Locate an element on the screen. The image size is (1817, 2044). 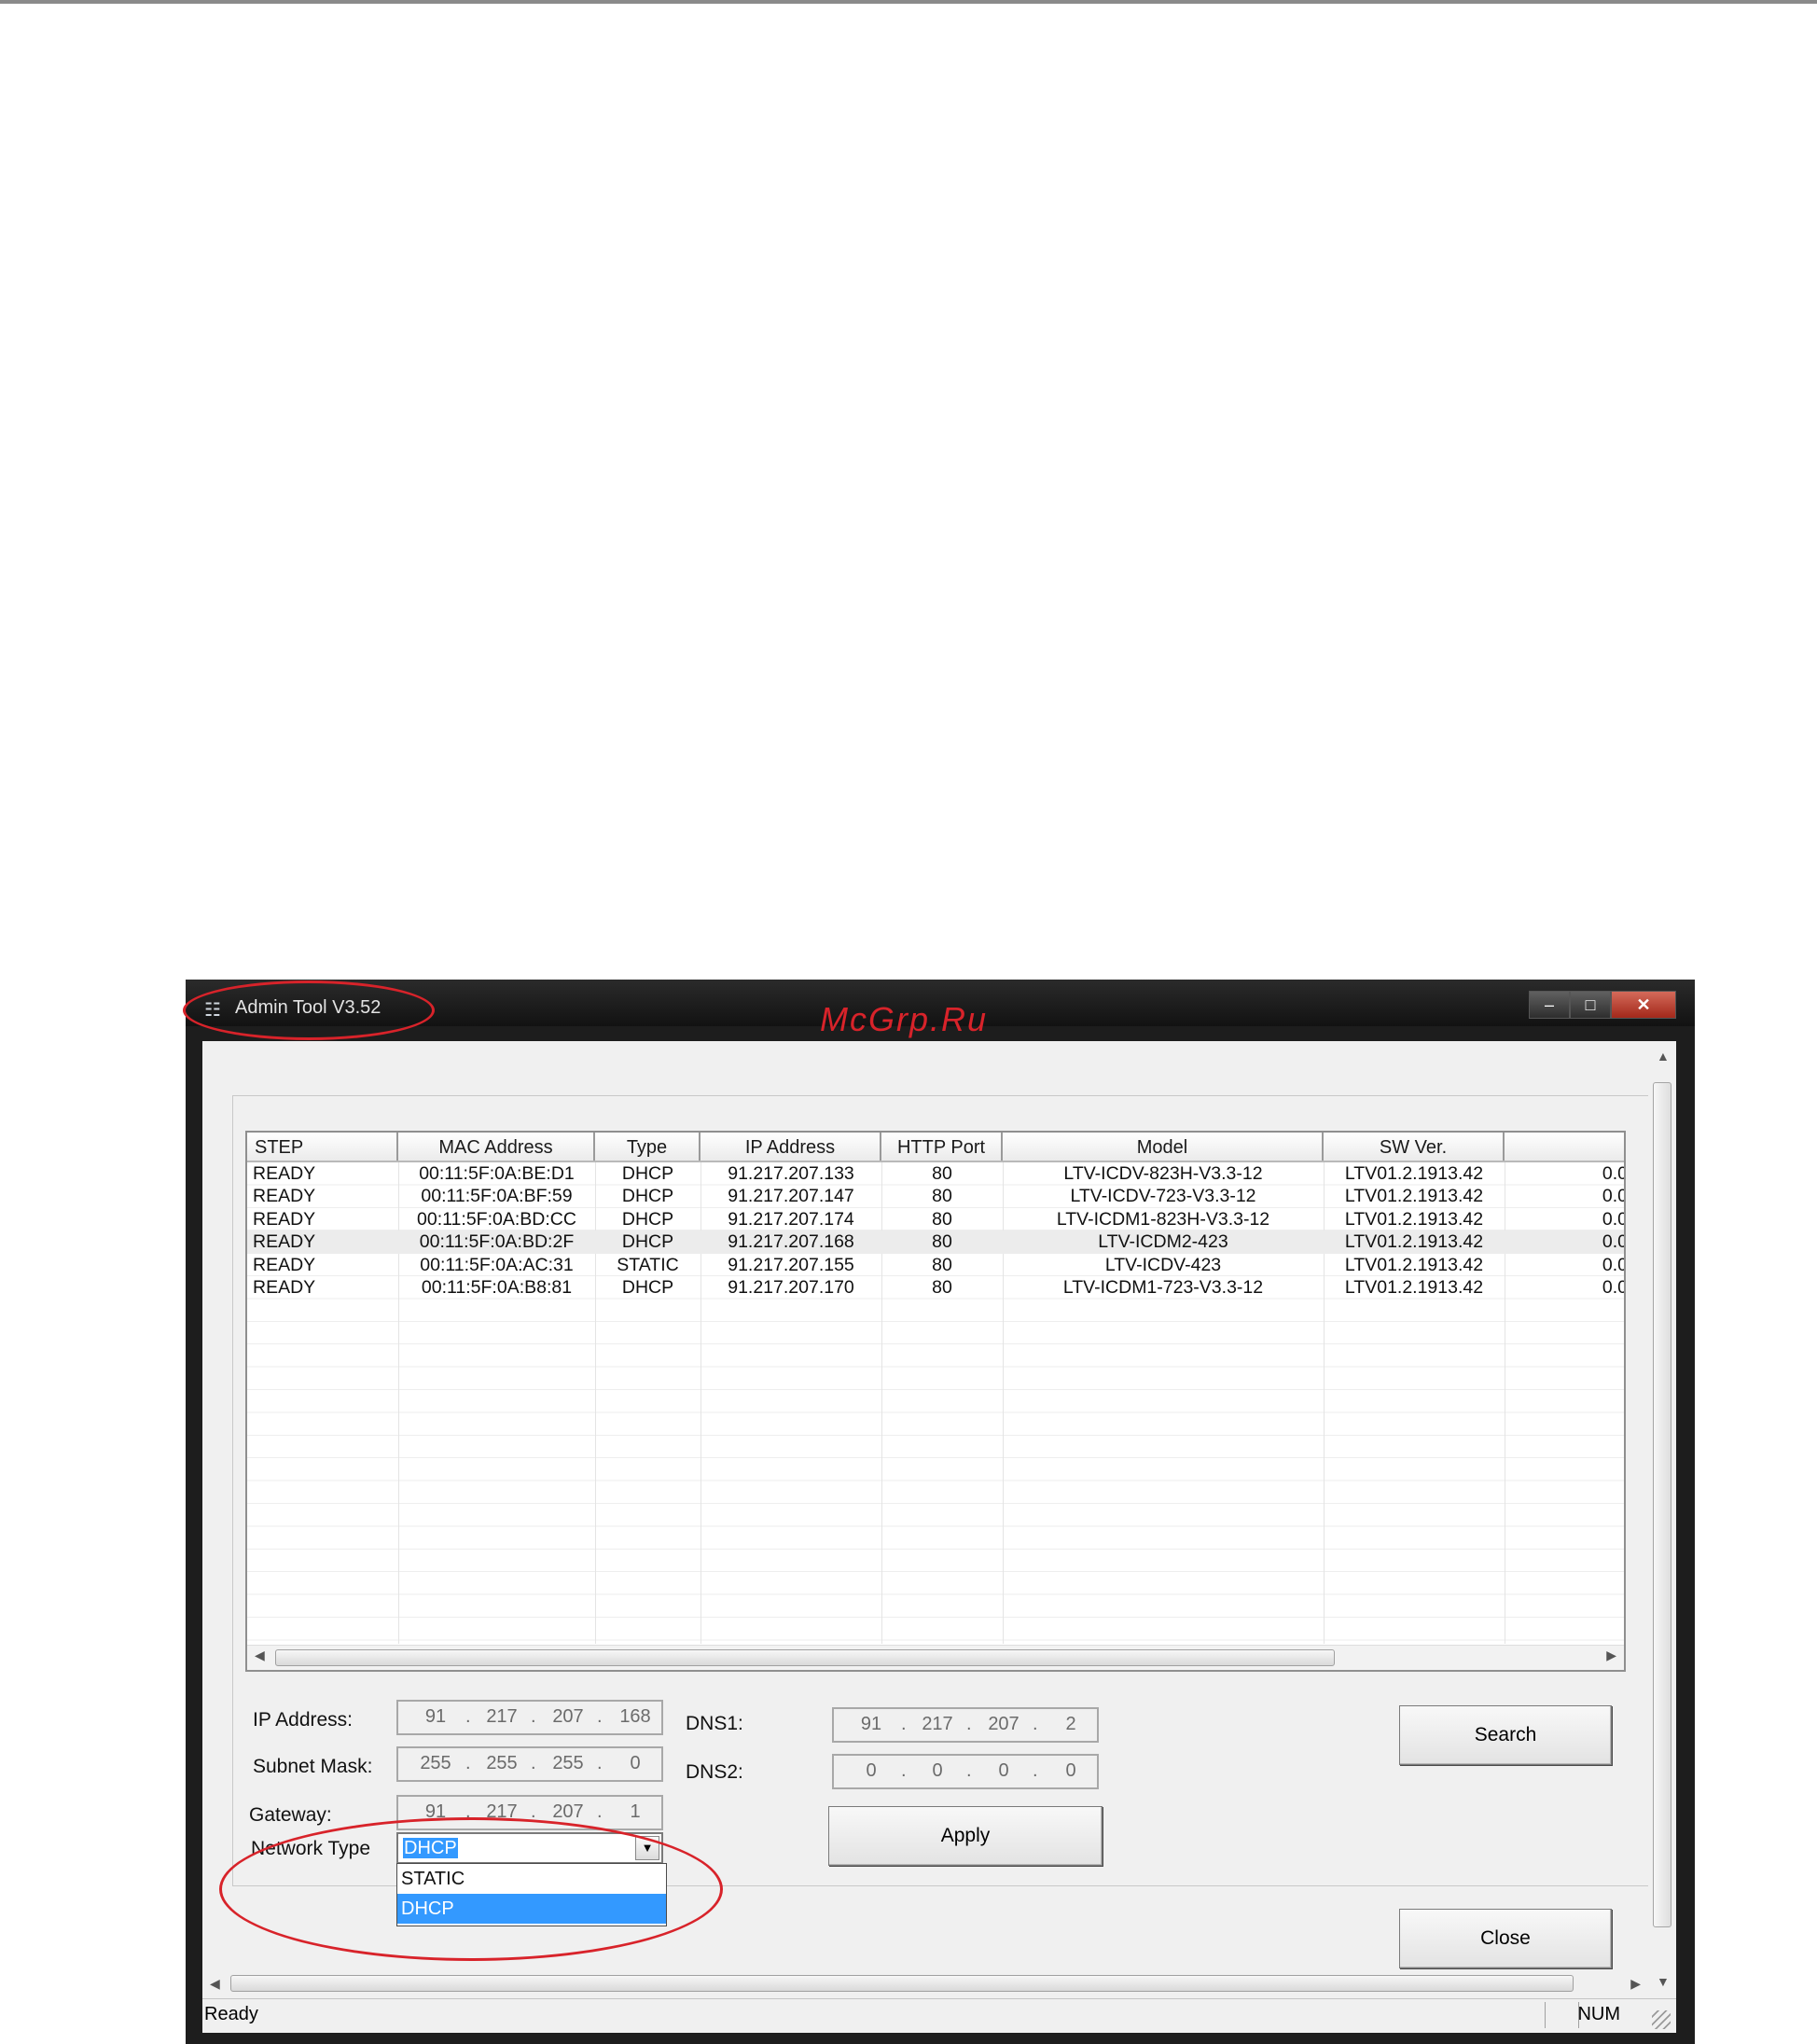
cell-mac: 00:11:5F:0A:BD:CC is located at coordinates (496, 1219).